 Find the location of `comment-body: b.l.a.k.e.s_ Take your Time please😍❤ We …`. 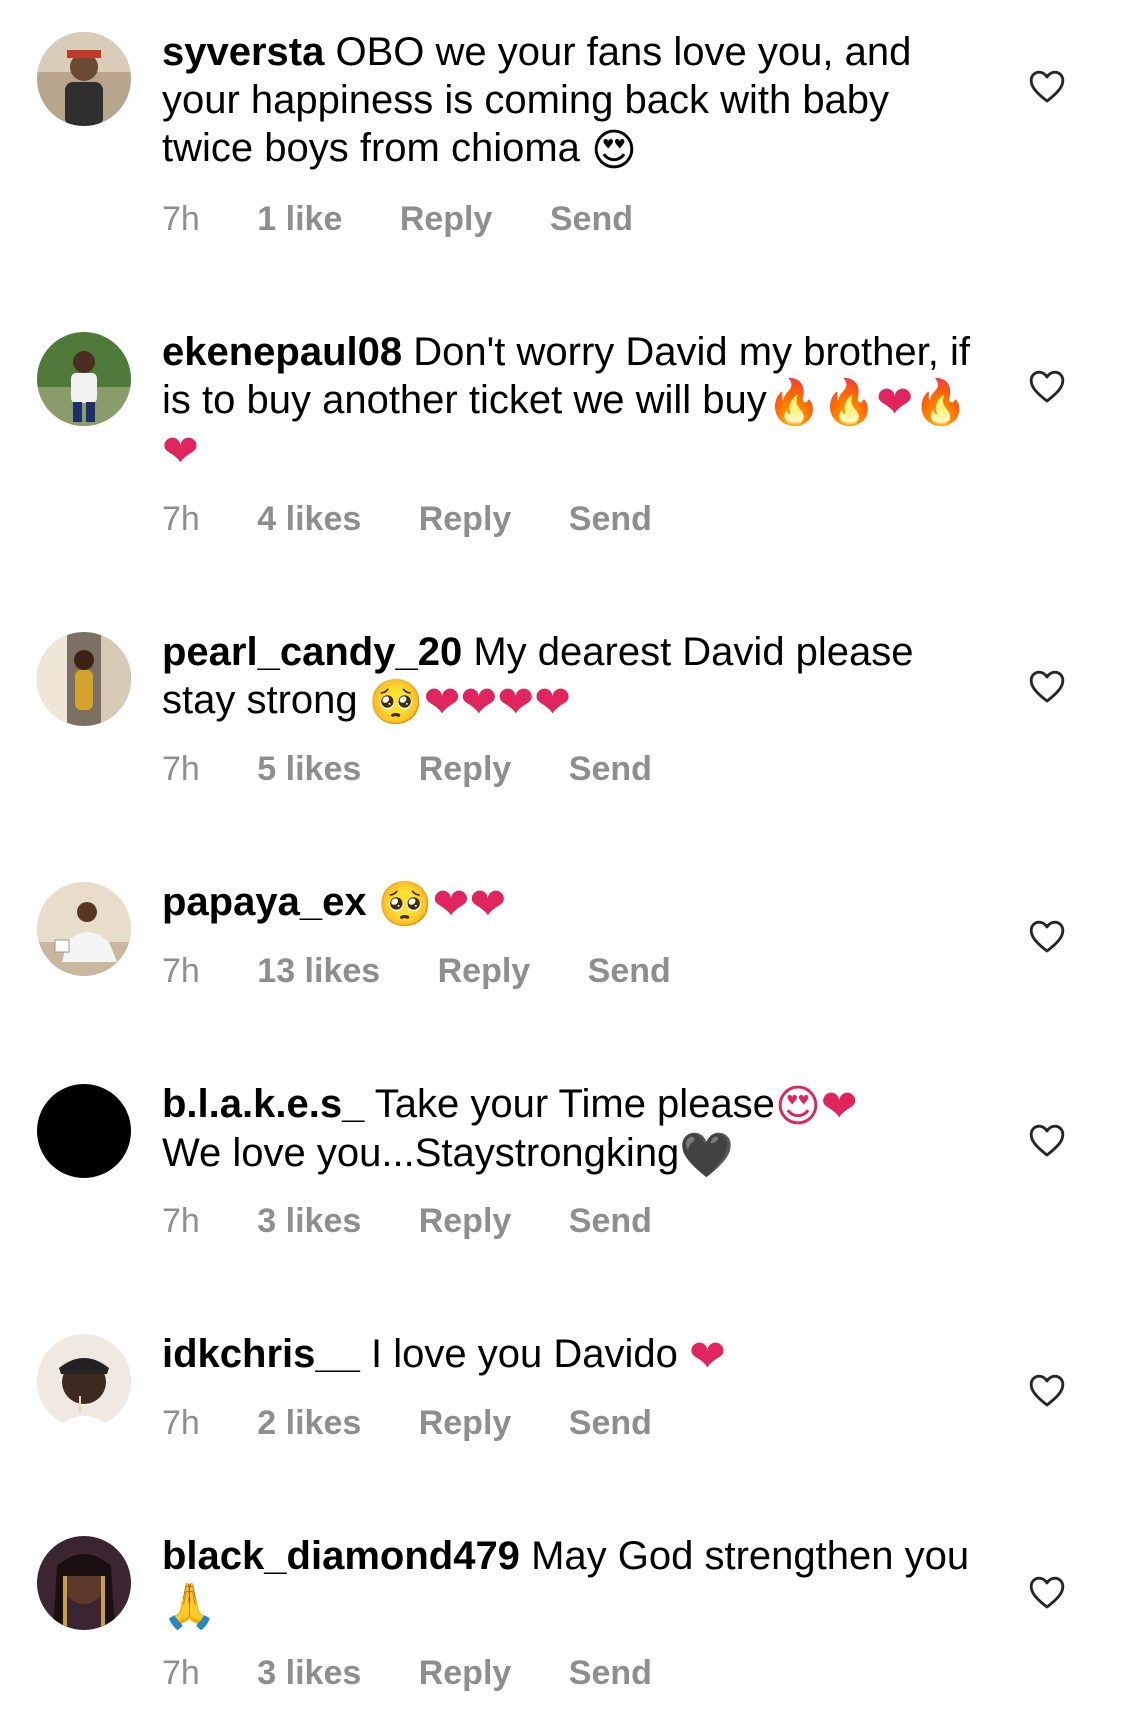

comment-body: b.l.a.k.e.s_ Take your Time please😍❤ We … is located at coordinates (572, 1129).